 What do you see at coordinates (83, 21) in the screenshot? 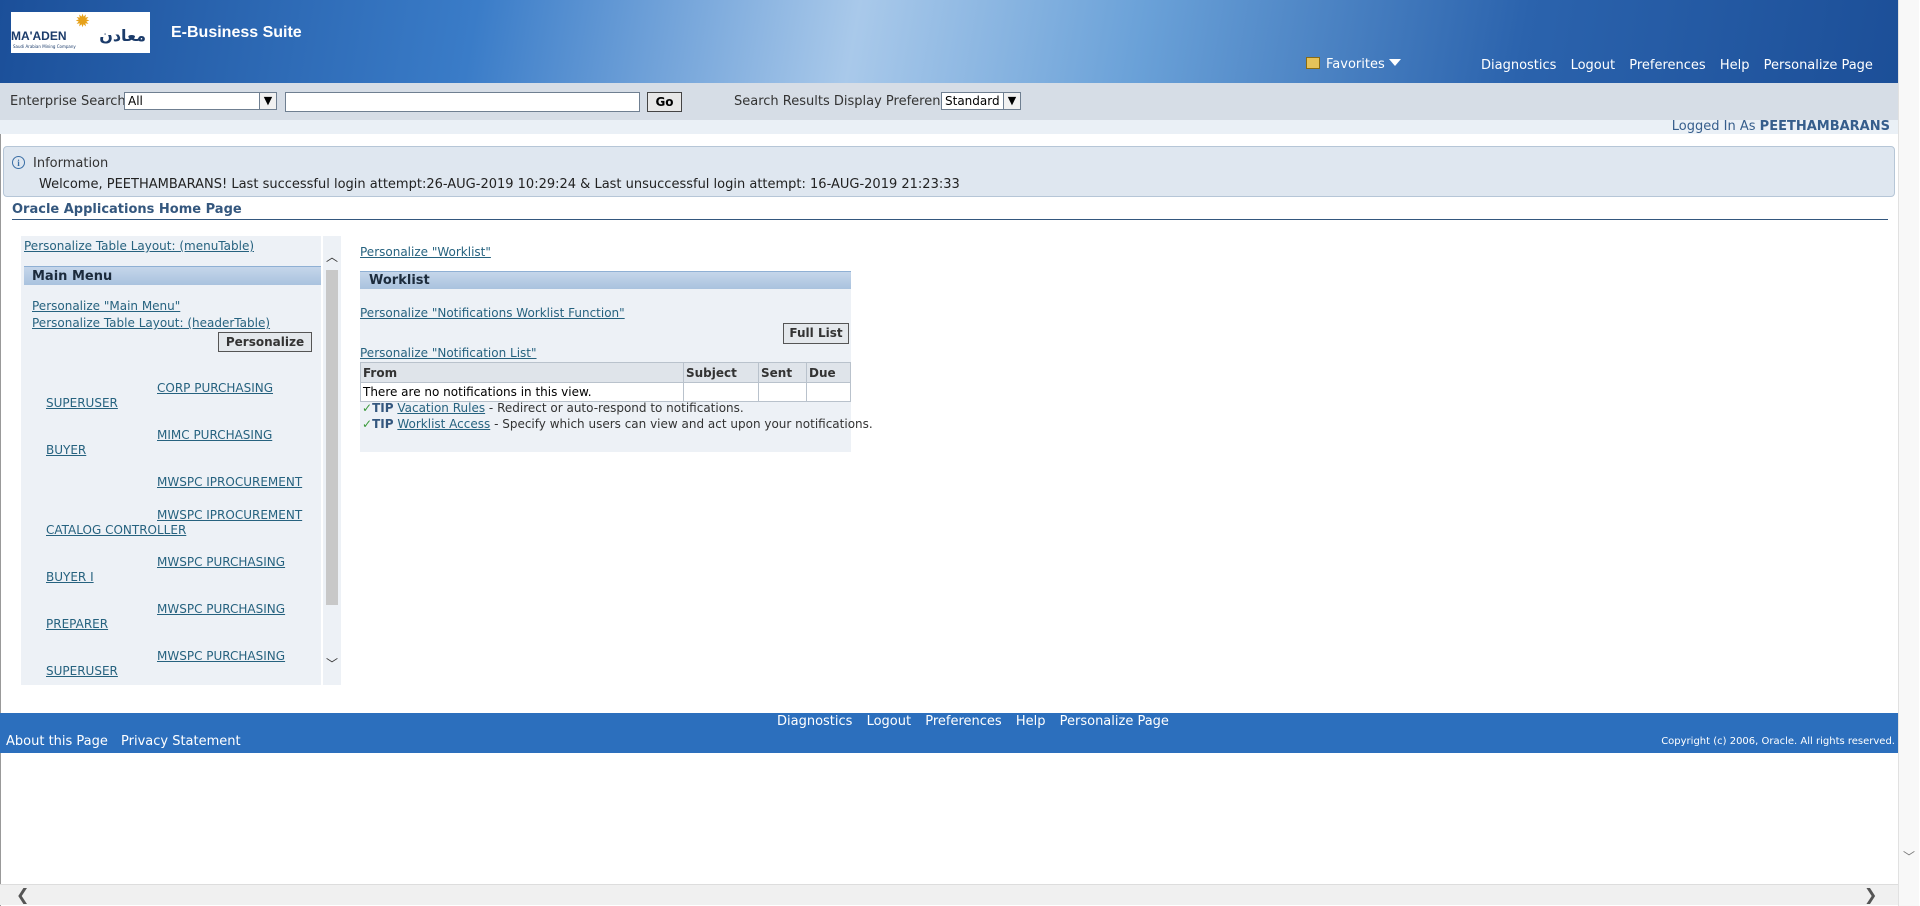
I see `logo-sun-icon: ✹` at bounding box center [83, 21].